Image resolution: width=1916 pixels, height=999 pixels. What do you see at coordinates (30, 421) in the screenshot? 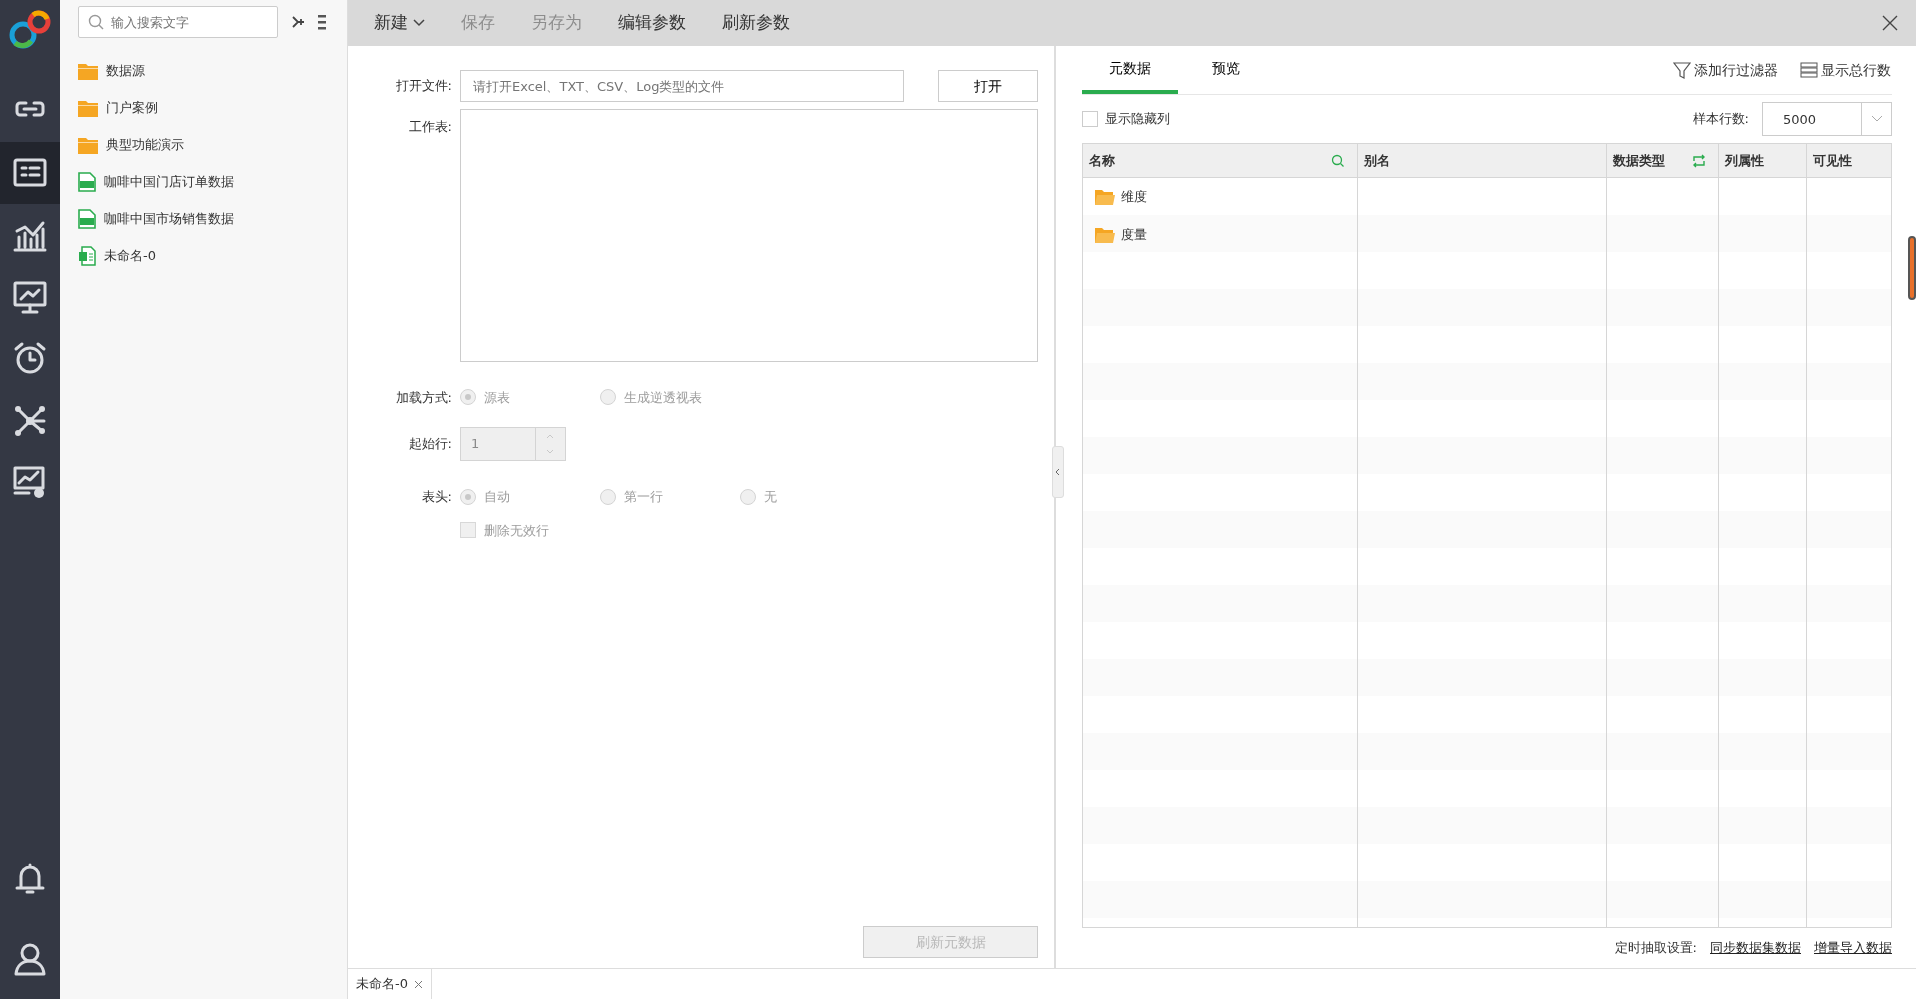
I see `network-icon` at bounding box center [30, 421].